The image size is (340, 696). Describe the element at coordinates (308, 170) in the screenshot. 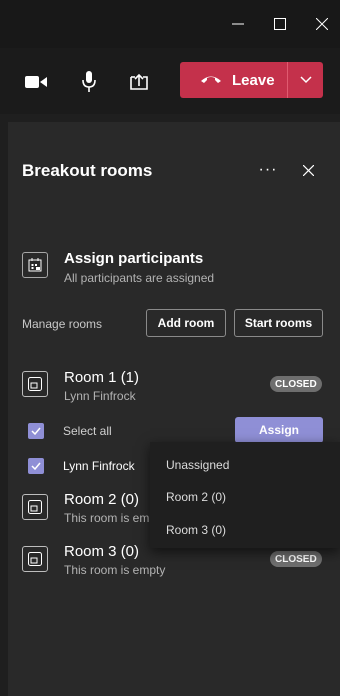

I see `close-panel-icon` at that location.